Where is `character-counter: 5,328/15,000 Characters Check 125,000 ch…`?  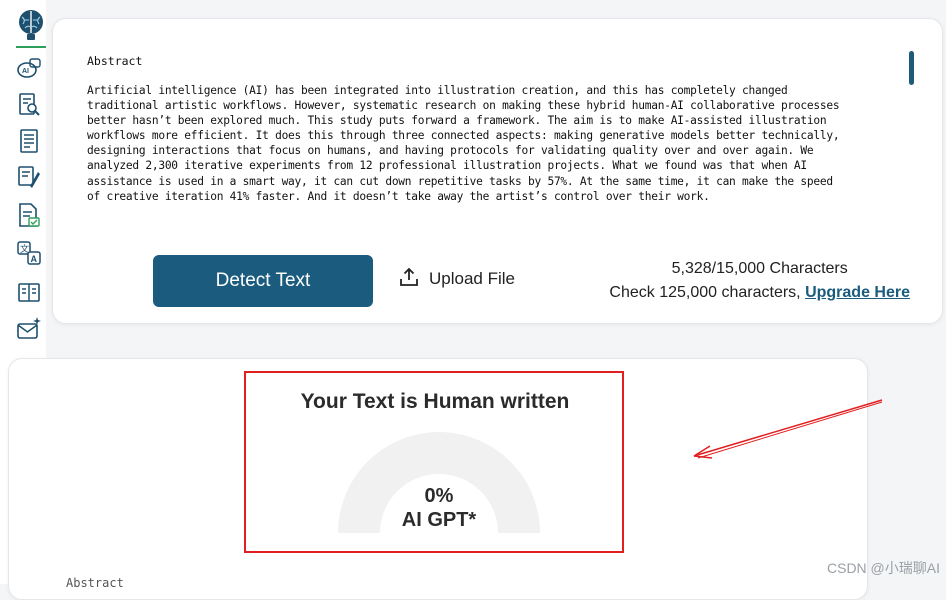 character-counter: 5,328/15,000 Characters Check 125,000 ch… is located at coordinates (759, 281).